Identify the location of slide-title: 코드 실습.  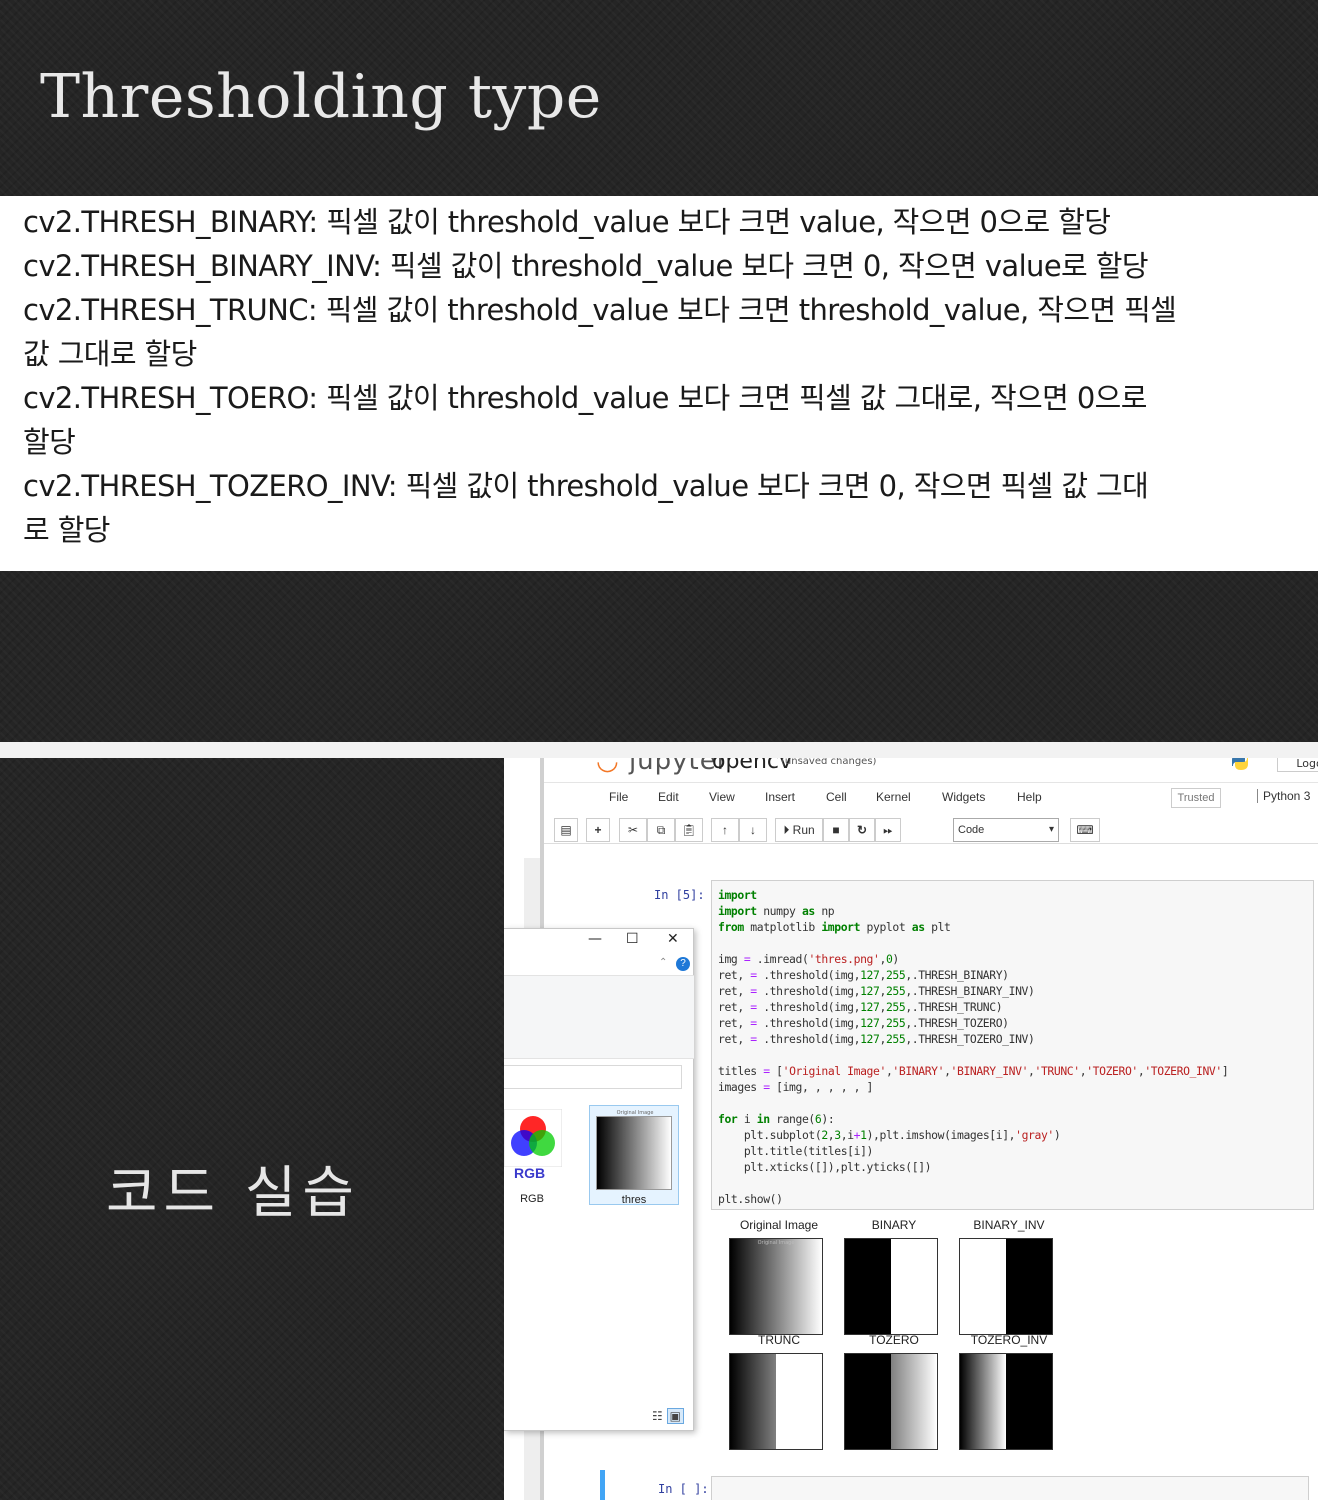
(233, 1193).